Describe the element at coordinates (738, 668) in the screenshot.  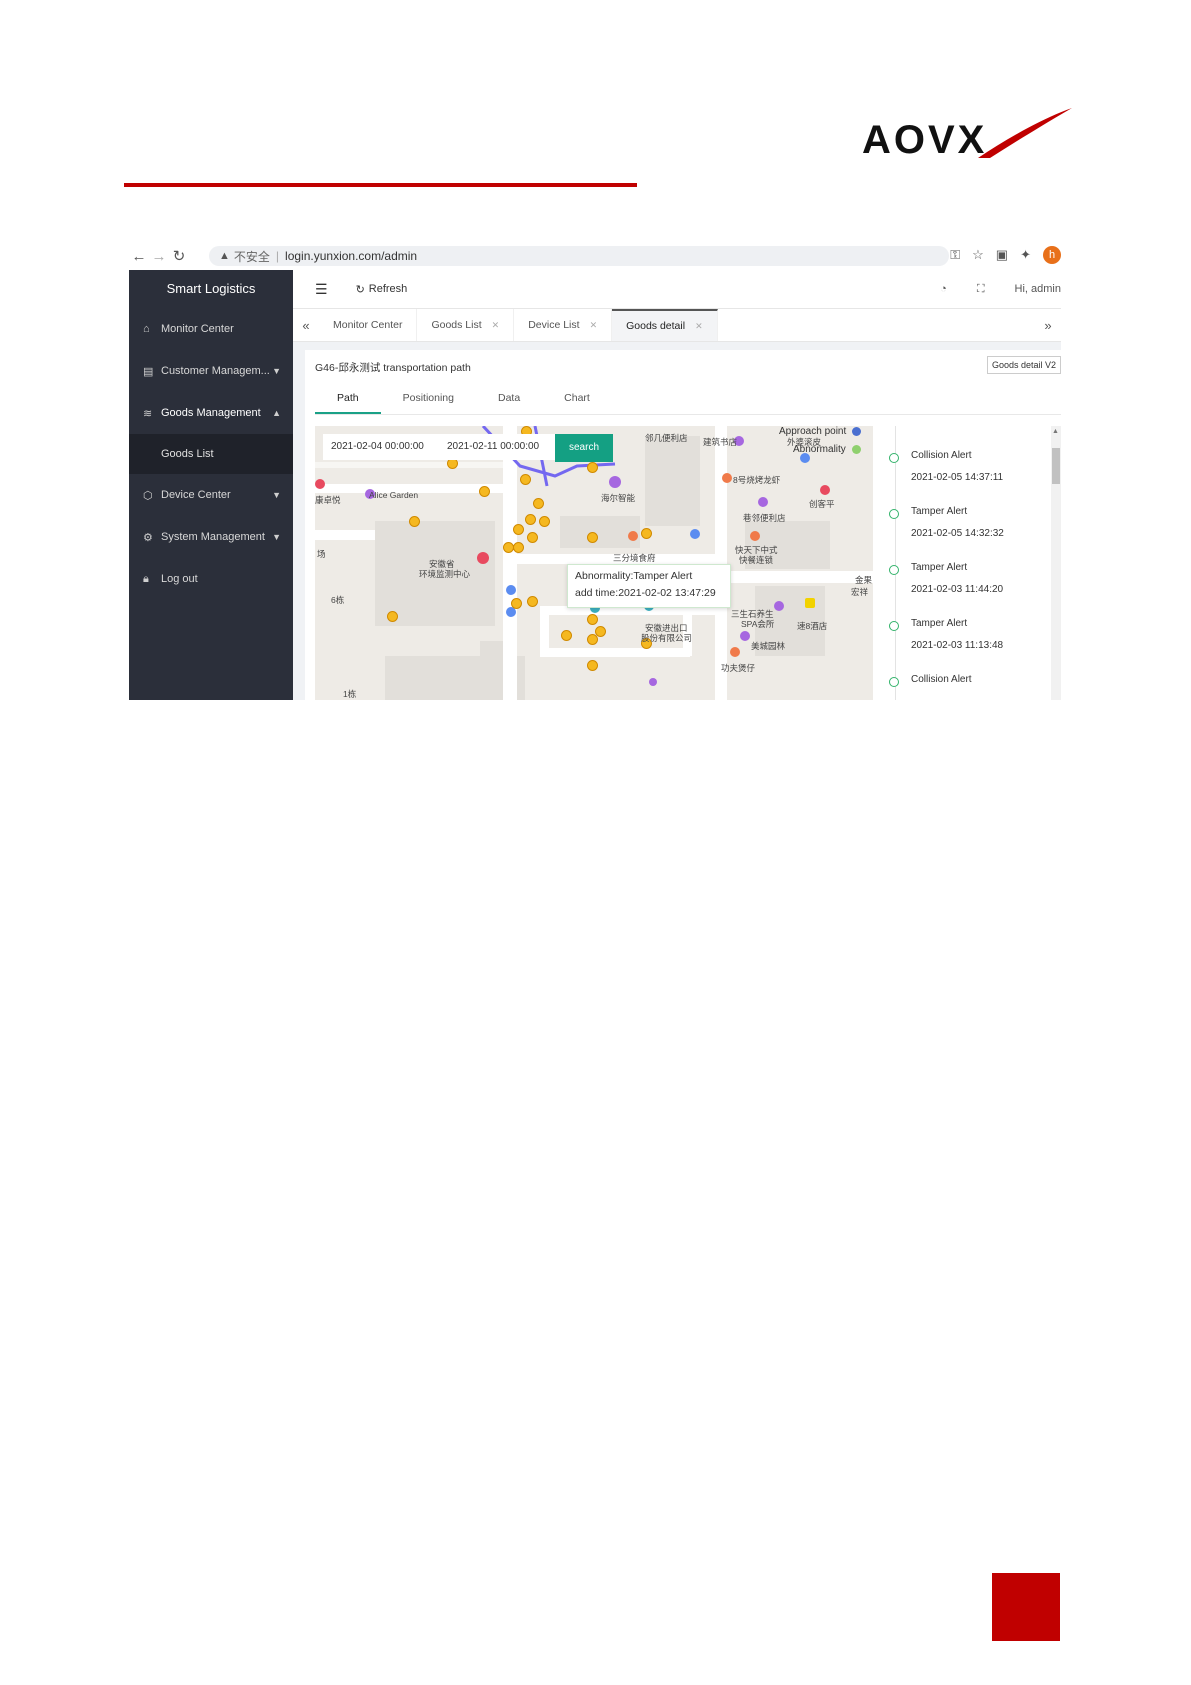
I see `poi-label: 功夫煲仔` at that location.